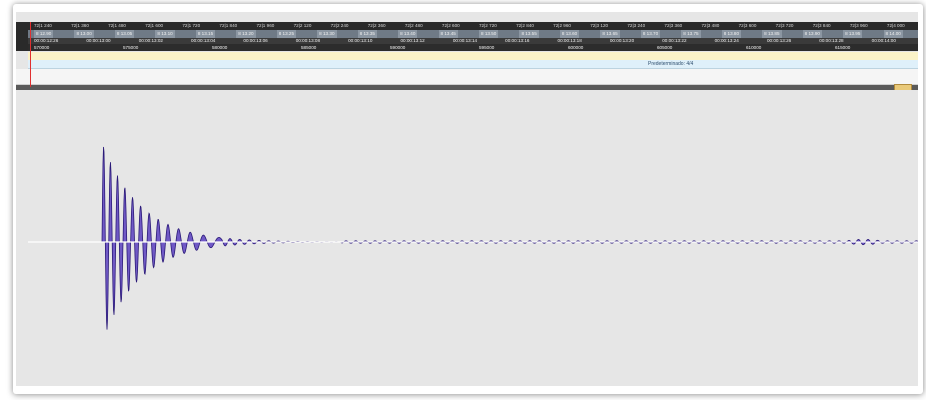 The width and height of the screenshot is (926, 400). What do you see at coordinates (599, 25) in the screenshot?
I see `bar-label: 72|3 120` at bounding box center [599, 25].